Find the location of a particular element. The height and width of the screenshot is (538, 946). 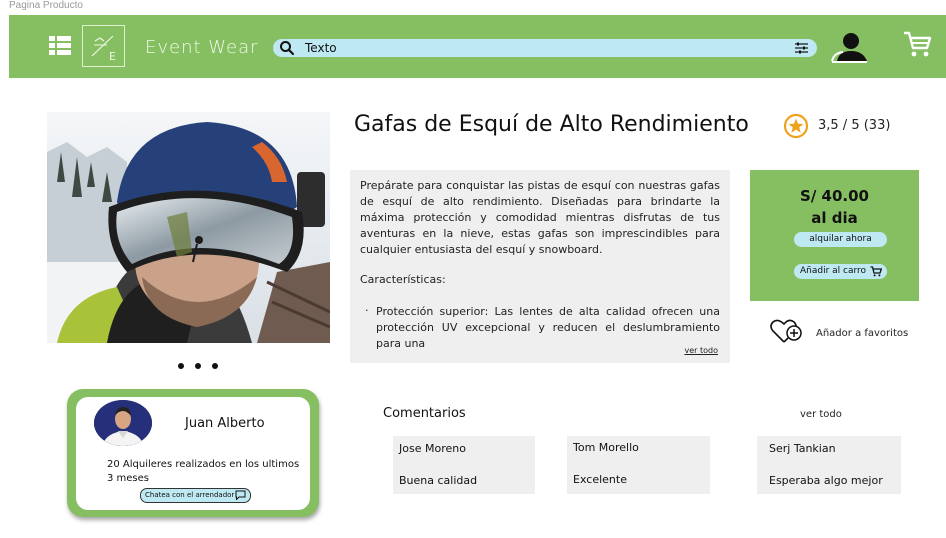

comment-card: Jose Moreno Buena calidad is located at coordinates (464, 465).